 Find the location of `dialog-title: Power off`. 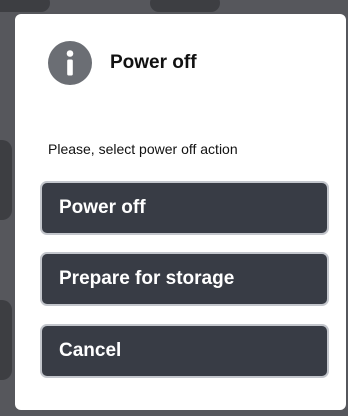

dialog-title: Power off is located at coordinates (153, 62).